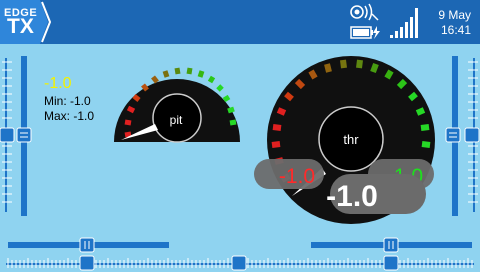 This screenshot has width=480, height=272. I want to click on gauge-thr-label: thr, so click(351, 139).